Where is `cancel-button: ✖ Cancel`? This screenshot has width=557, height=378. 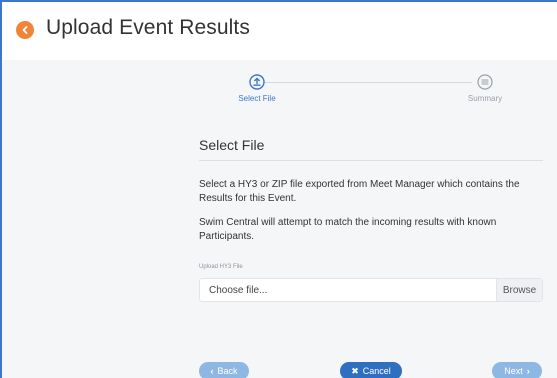
cancel-button: ✖ Cancel is located at coordinates (371, 370).